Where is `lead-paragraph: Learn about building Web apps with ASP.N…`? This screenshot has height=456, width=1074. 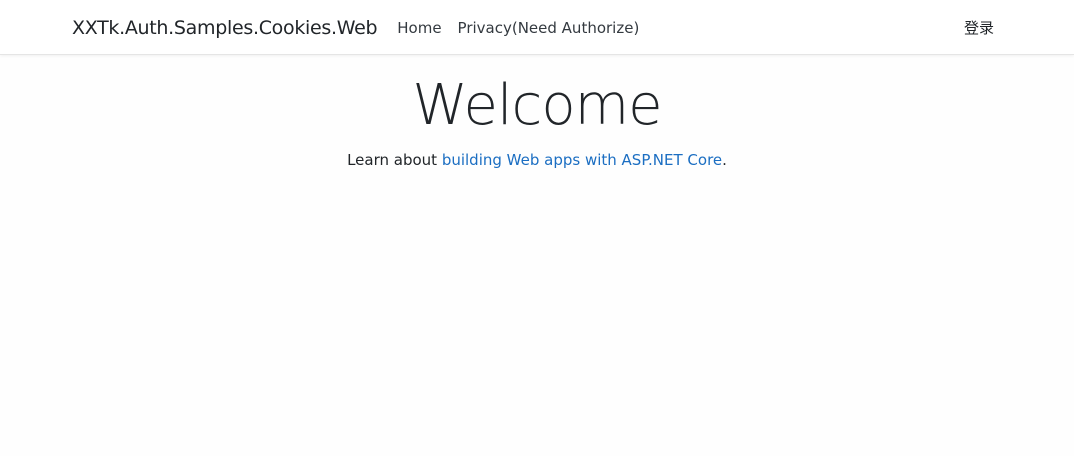
lead-paragraph: Learn about building Web apps with ASP.N… is located at coordinates (537, 160).